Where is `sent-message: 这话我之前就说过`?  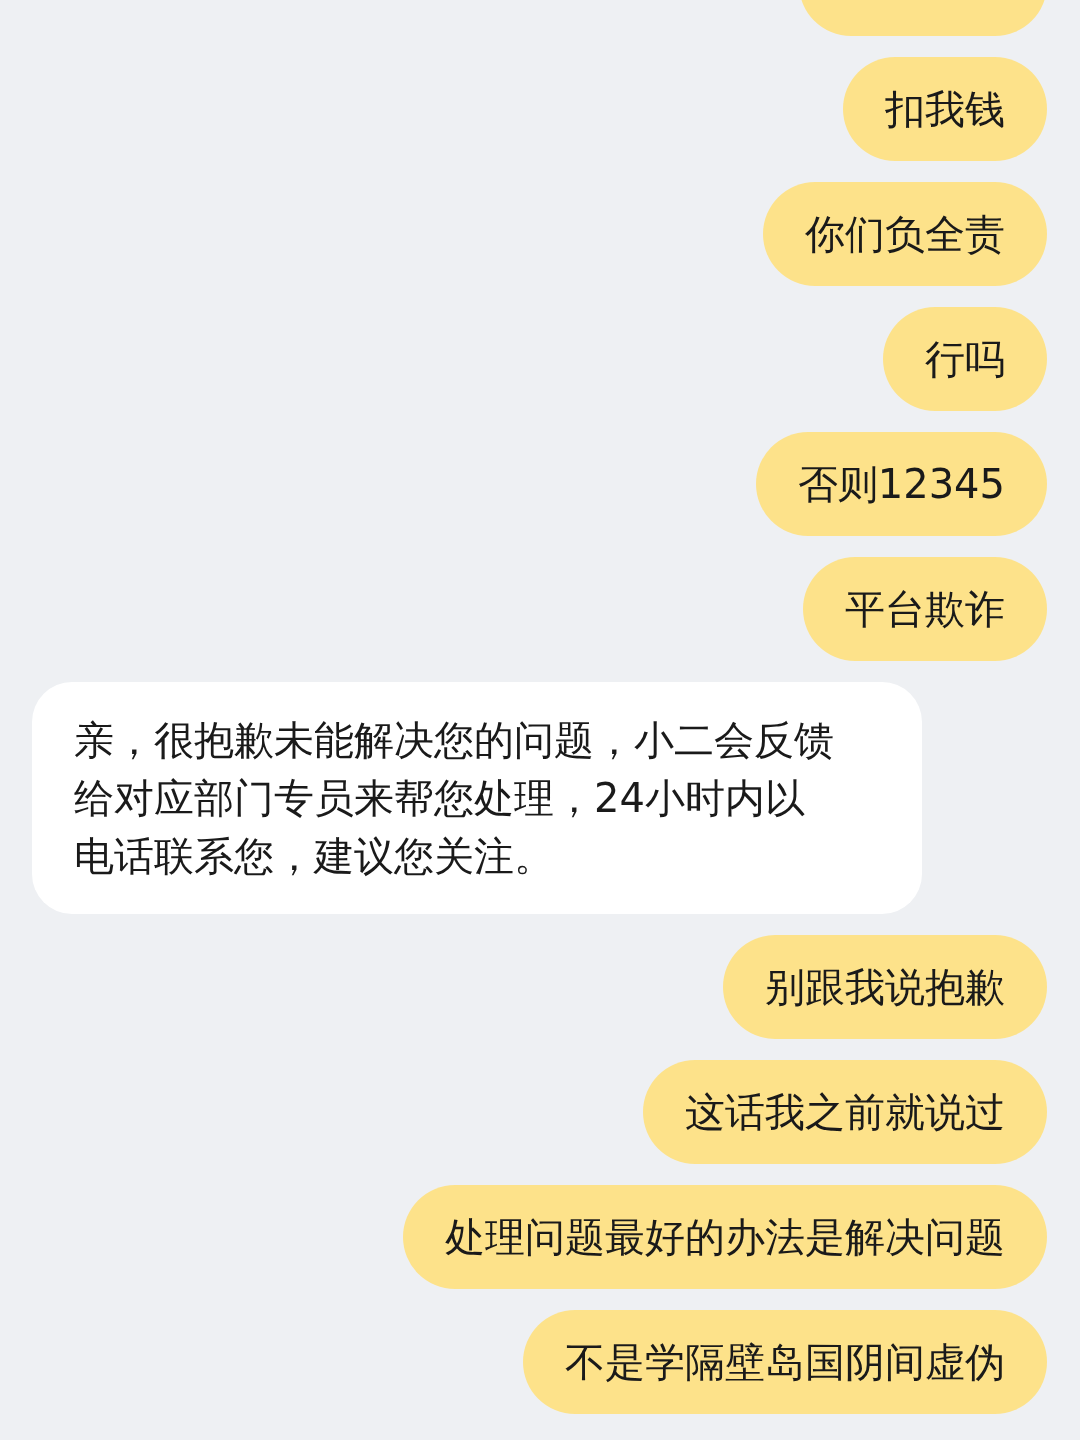 sent-message: 这话我之前就说过 is located at coordinates (845, 1112).